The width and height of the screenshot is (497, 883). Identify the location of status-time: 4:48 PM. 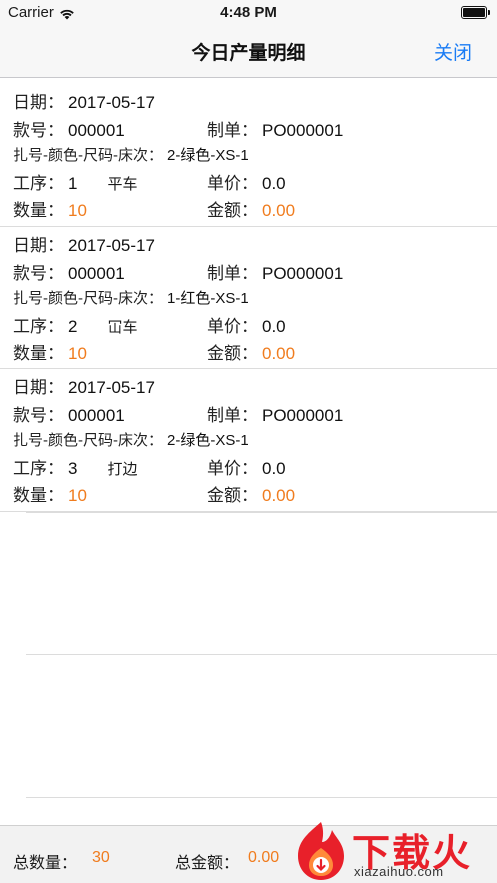
(248, 12).